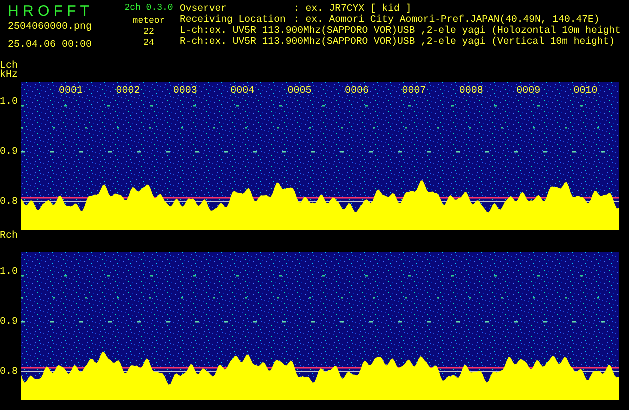 The width and height of the screenshot is (629, 410). Describe the element at coordinates (471, 91) in the screenshot. I see `time-label: 0008` at that location.